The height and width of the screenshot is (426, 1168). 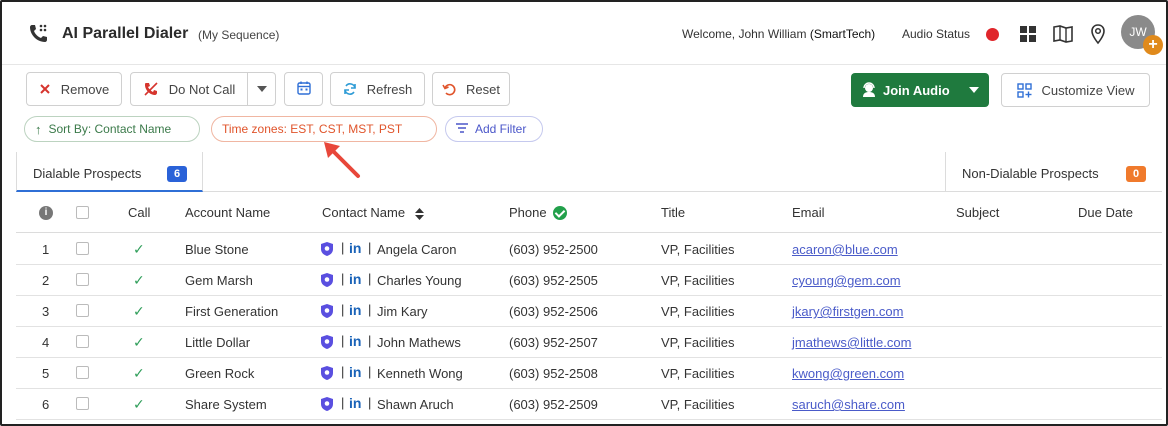 What do you see at coordinates (1028, 34) in the screenshot?
I see `grid-icon` at bounding box center [1028, 34].